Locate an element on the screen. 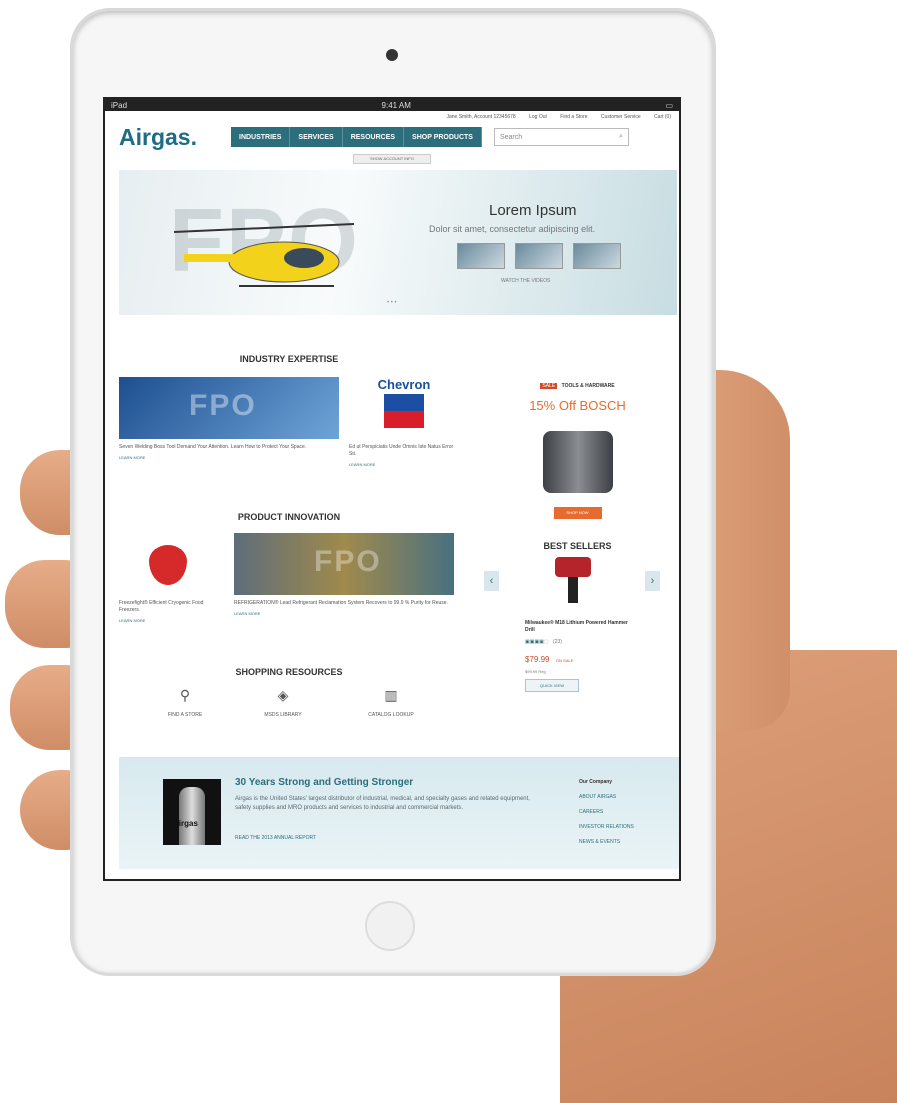 The image size is (897, 1103). nav-services: SERVICES is located at coordinates (316, 137).